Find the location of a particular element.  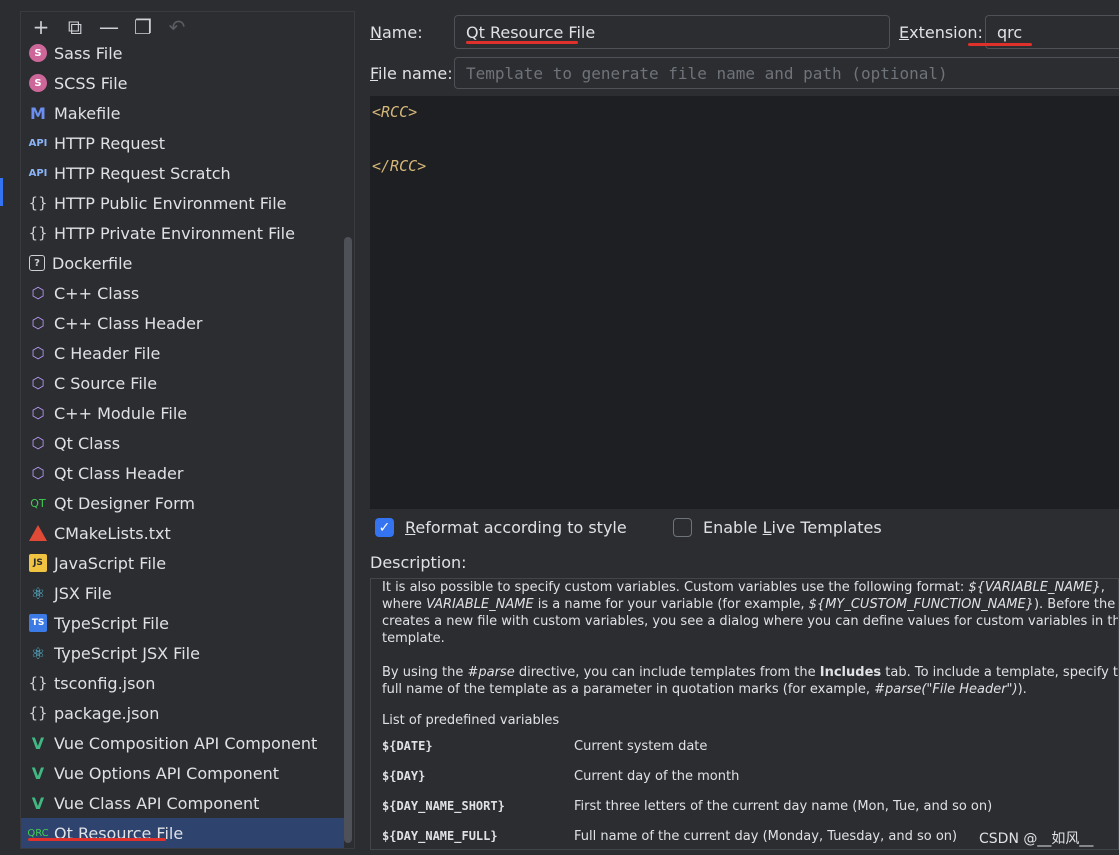

template-list-item: API HTTP Request is located at coordinates (182, 143).